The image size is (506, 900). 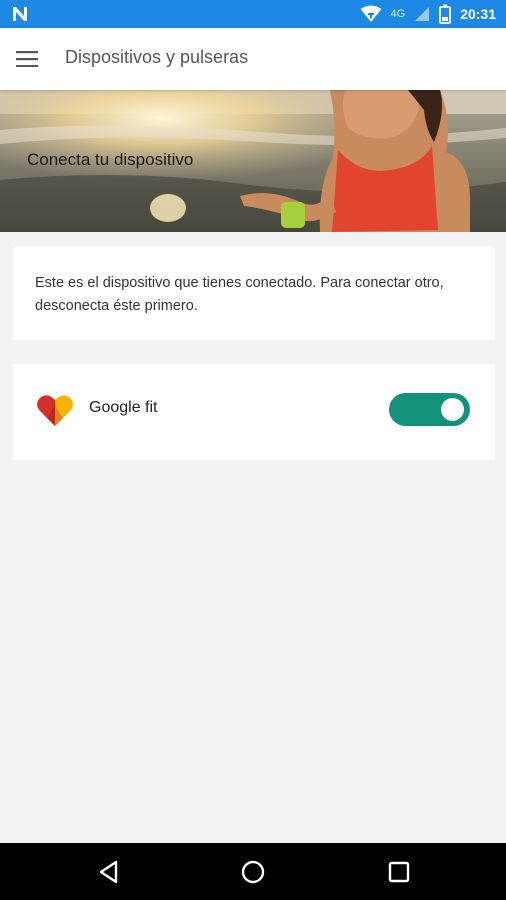 I want to click on device-card: Google fit, so click(x=254, y=412).